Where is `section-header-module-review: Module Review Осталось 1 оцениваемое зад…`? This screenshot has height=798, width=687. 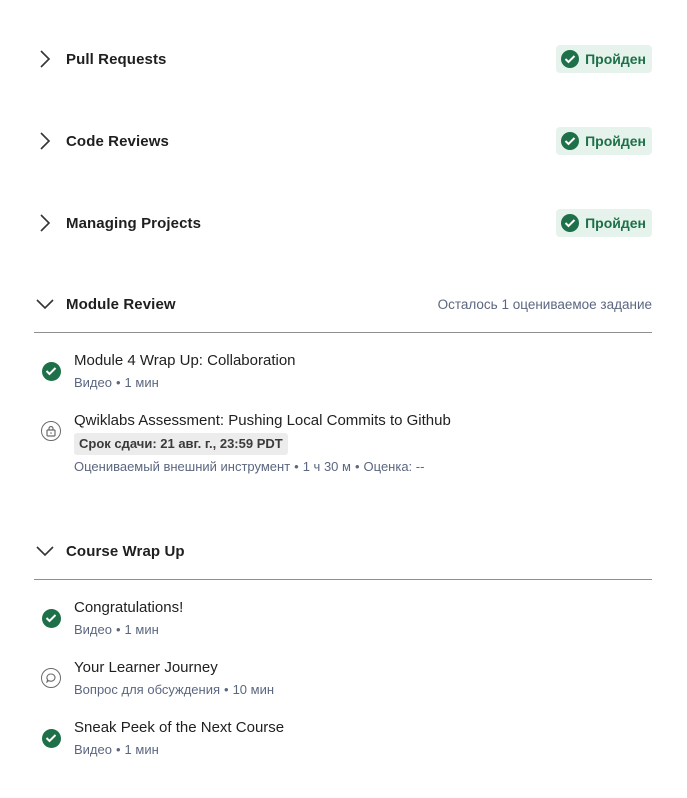
section-header-module-review: Module Review Осталось 1 оцениваемое зад… is located at coordinates (343, 304).